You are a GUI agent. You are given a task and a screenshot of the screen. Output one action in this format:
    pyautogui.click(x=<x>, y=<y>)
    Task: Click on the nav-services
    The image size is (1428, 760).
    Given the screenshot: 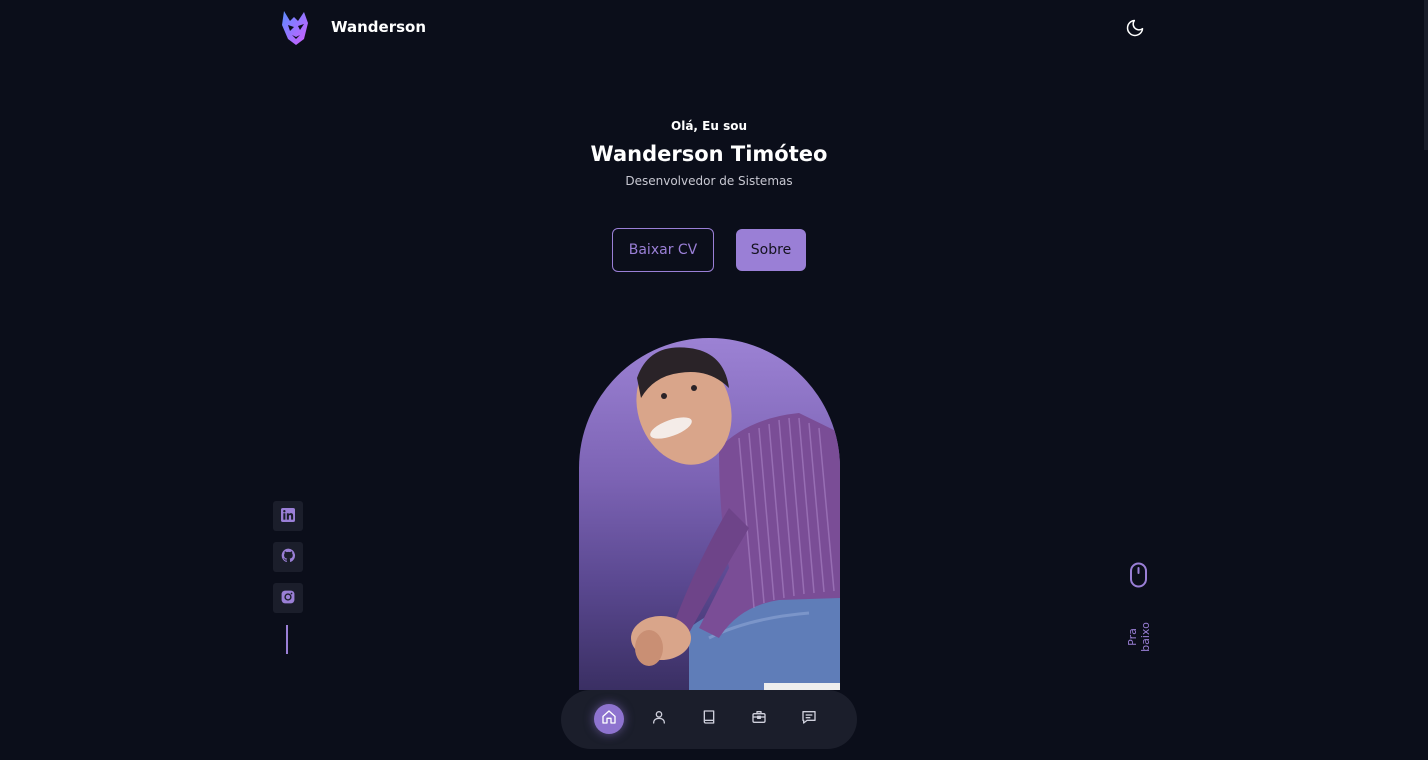 What is the action you would take?
    pyautogui.click(x=759, y=719)
    